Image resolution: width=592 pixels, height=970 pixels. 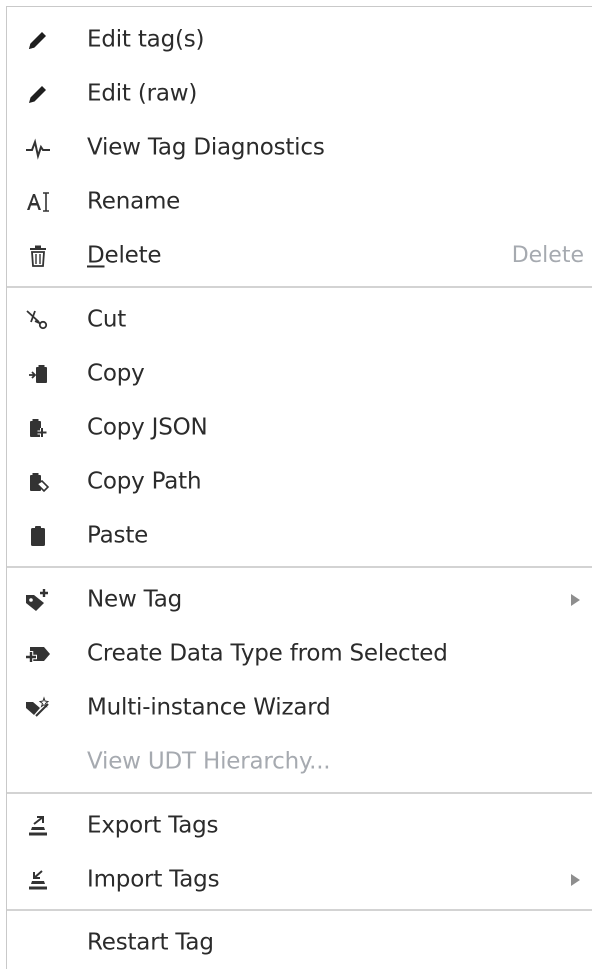 I want to click on copy-json-icon, so click(x=38, y=428).